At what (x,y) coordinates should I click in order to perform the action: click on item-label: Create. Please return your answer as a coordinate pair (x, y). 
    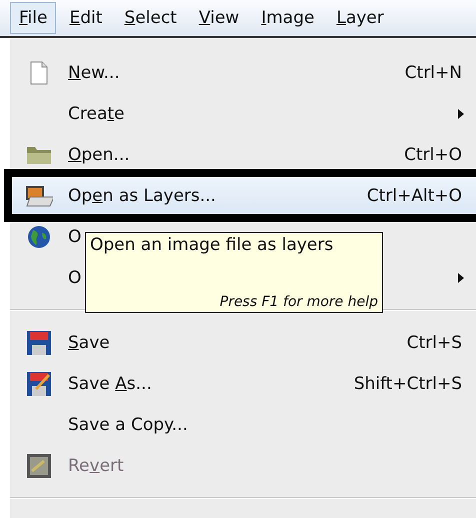
    Looking at the image, I should click on (96, 114).